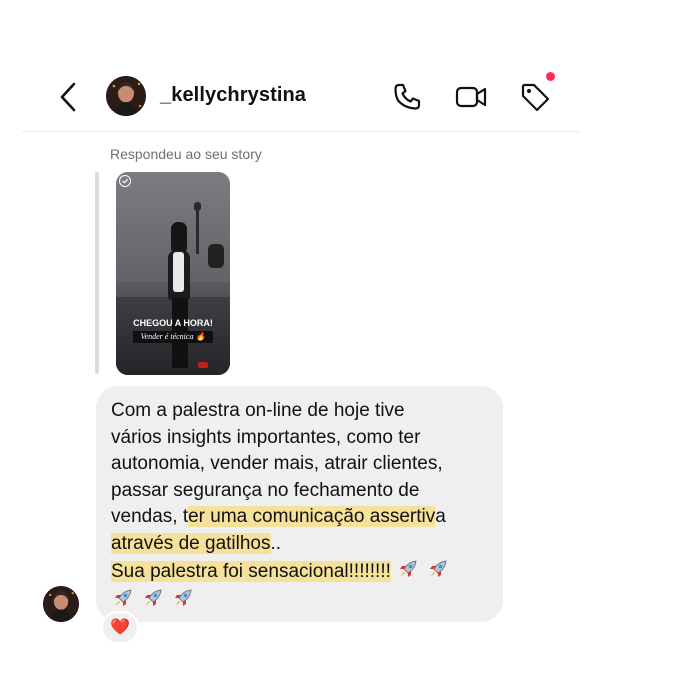 This screenshot has height=678, width=678. What do you see at coordinates (97, 273) in the screenshot?
I see `reply-indicator-bar` at bounding box center [97, 273].